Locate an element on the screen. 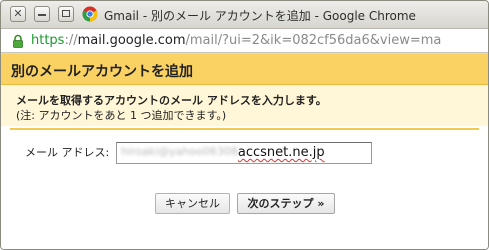  minimize-icon is located at coordinates (42, 15).